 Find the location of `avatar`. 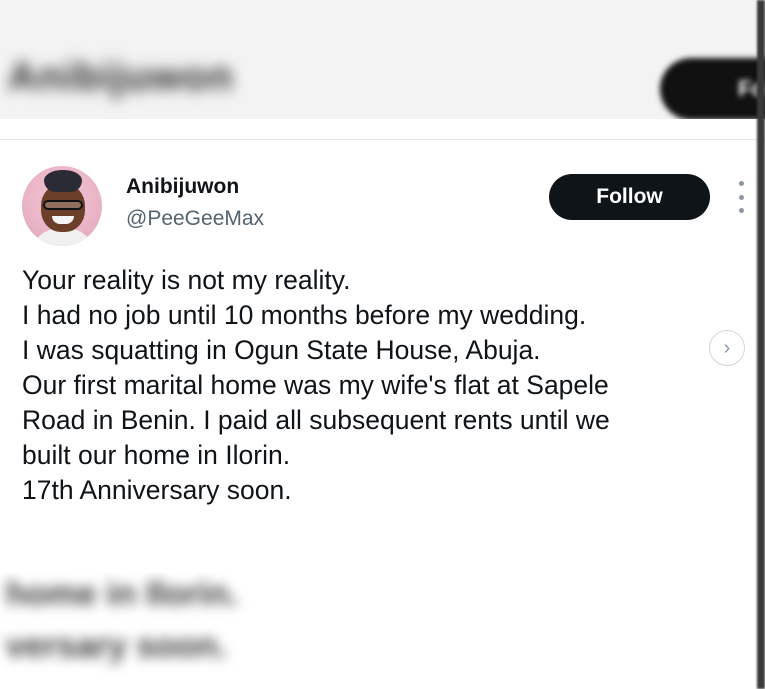

avatar is located at coordinates (62, 206).